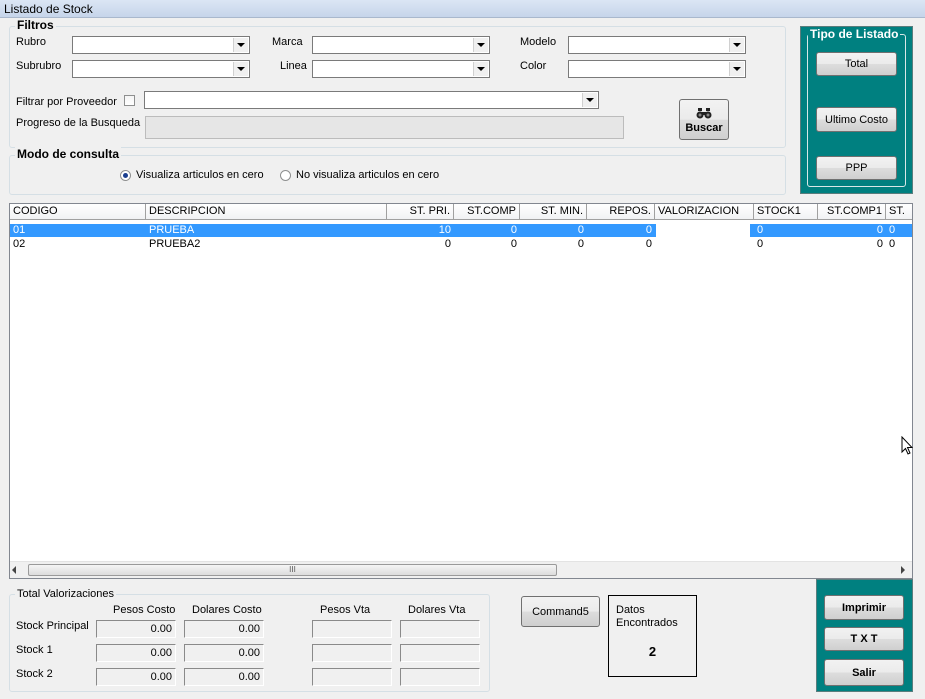 This screenshot has width=925, height=699. I want to click on rubro-select, so click(161, 45).